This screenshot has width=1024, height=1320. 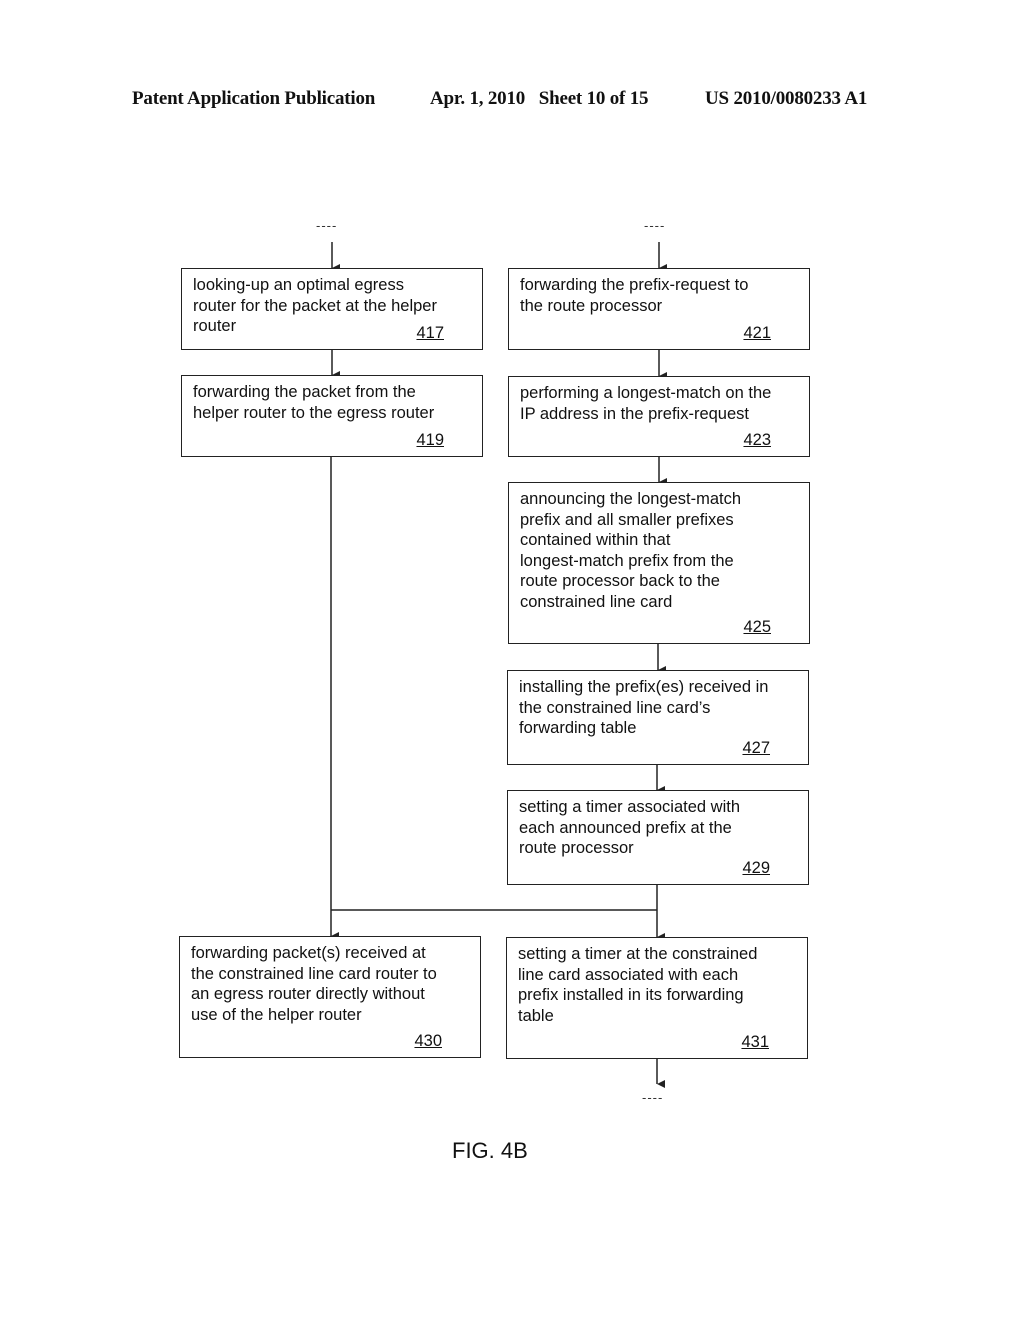 What do you see at coordinates (428, 1040) in the screenshot?
I see `step-430-ref: 430` at bounding box center [428, 1040].